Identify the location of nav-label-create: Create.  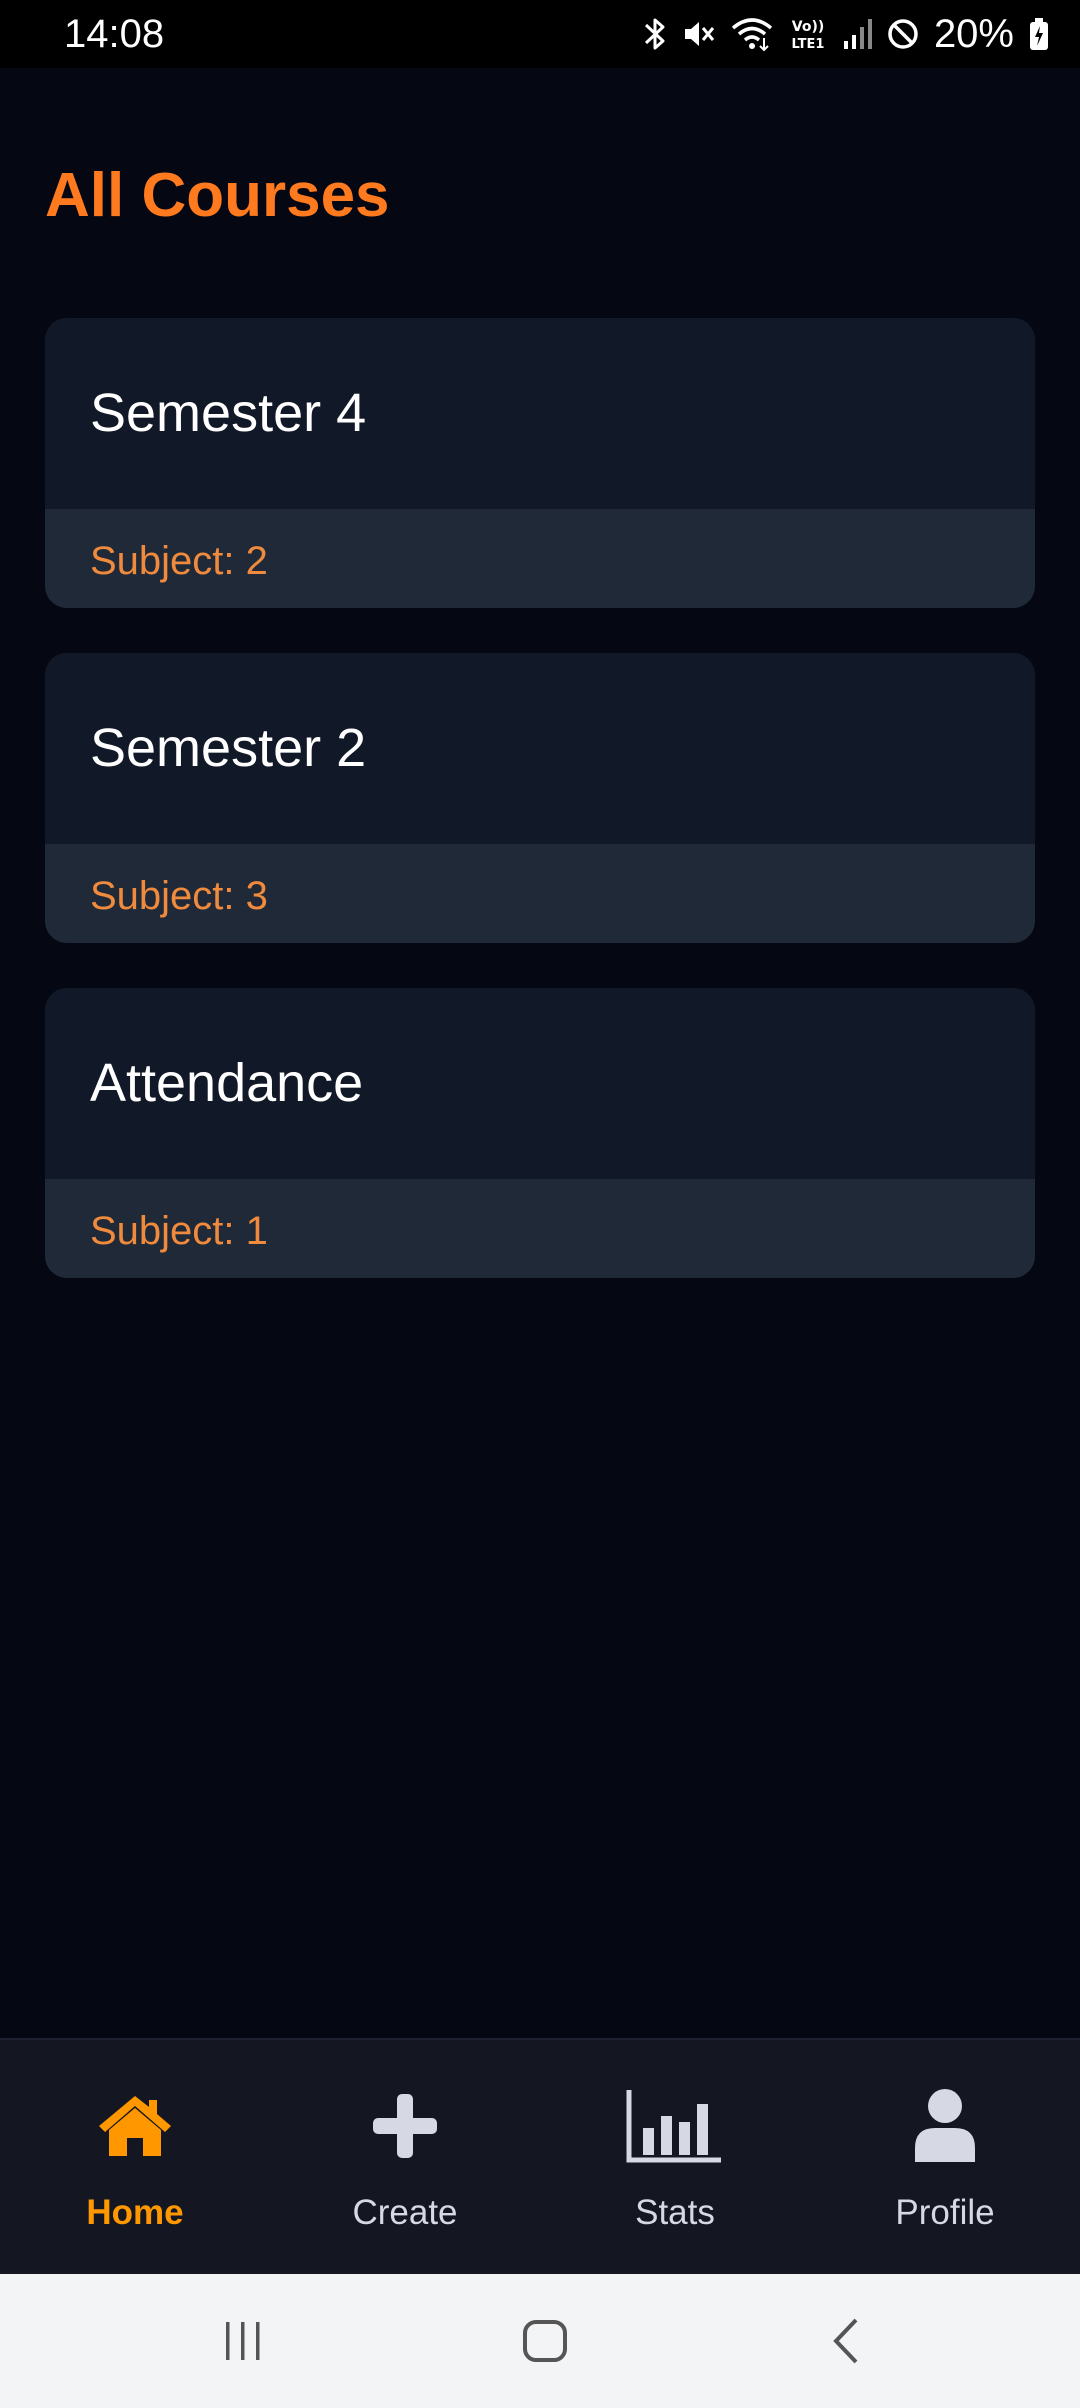
(405, 2212).